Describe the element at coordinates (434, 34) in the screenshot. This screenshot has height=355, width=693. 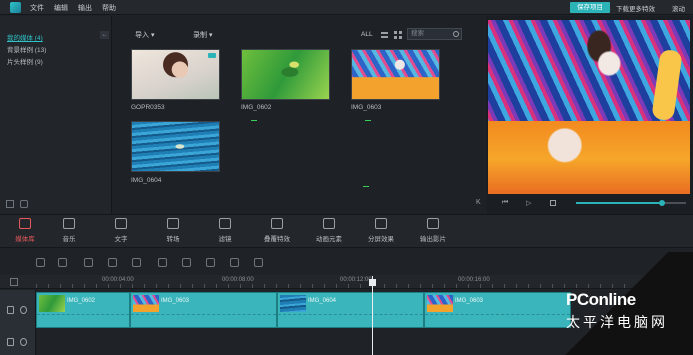
I see `search-input: 搜索` at that location.